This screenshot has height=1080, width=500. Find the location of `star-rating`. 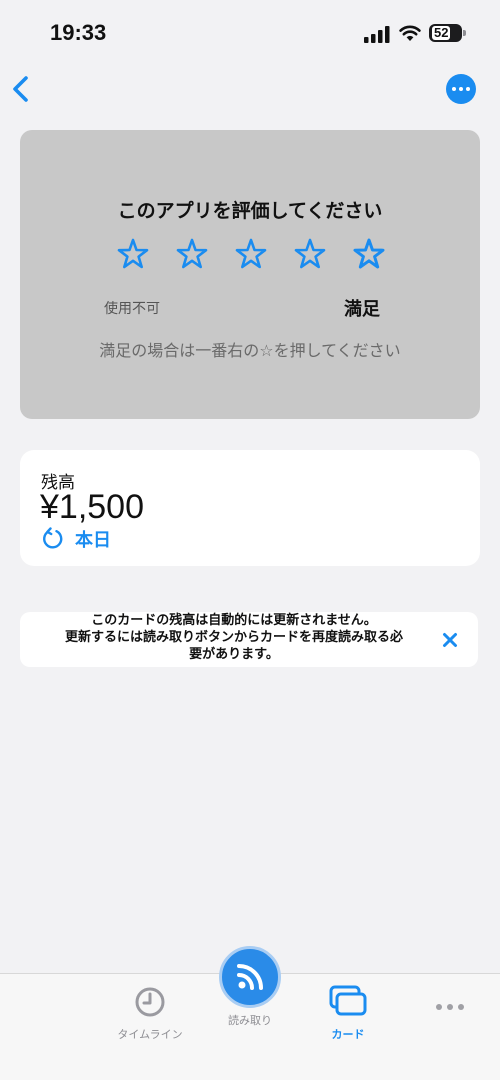

star-rating is located at coordinates (251, 254).